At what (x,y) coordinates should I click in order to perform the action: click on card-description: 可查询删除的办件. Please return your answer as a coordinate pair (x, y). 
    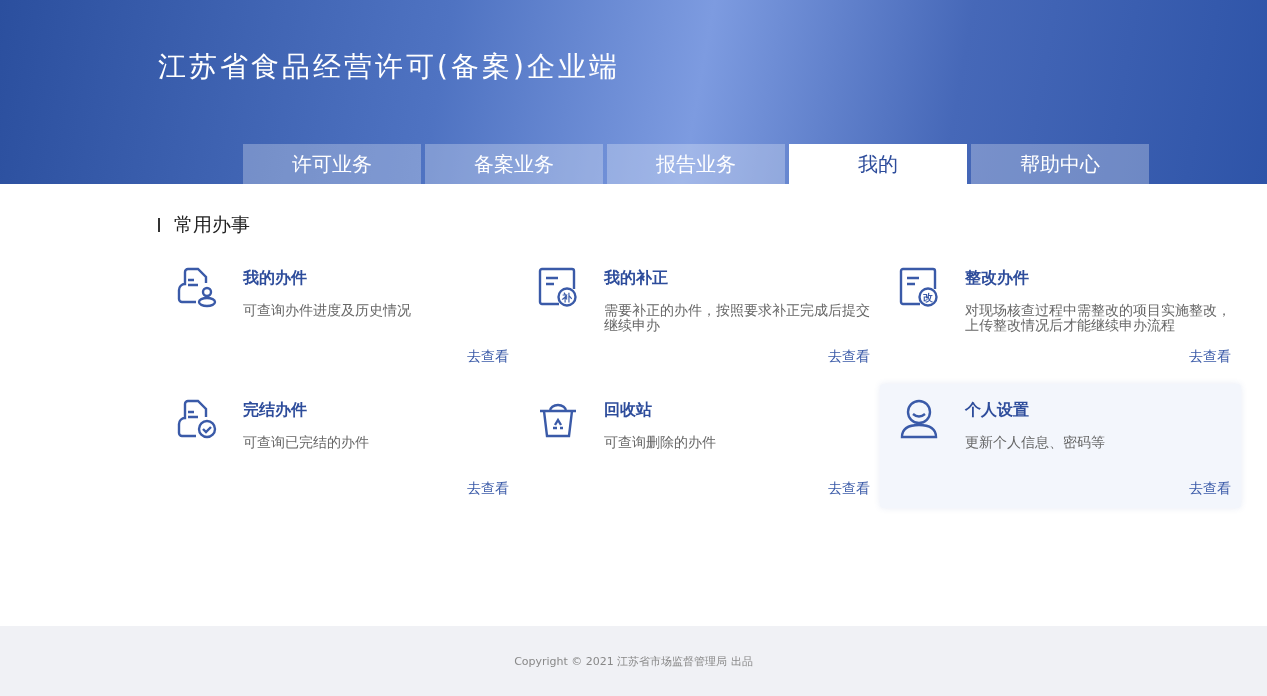
    Looking at the image, I should click on (660, 442).